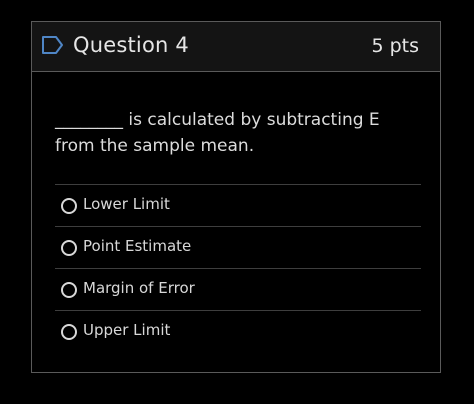 The height and width of the screenshot is (404, 474). I want to click on answer-label: Point Estimate, so click(137, 246).